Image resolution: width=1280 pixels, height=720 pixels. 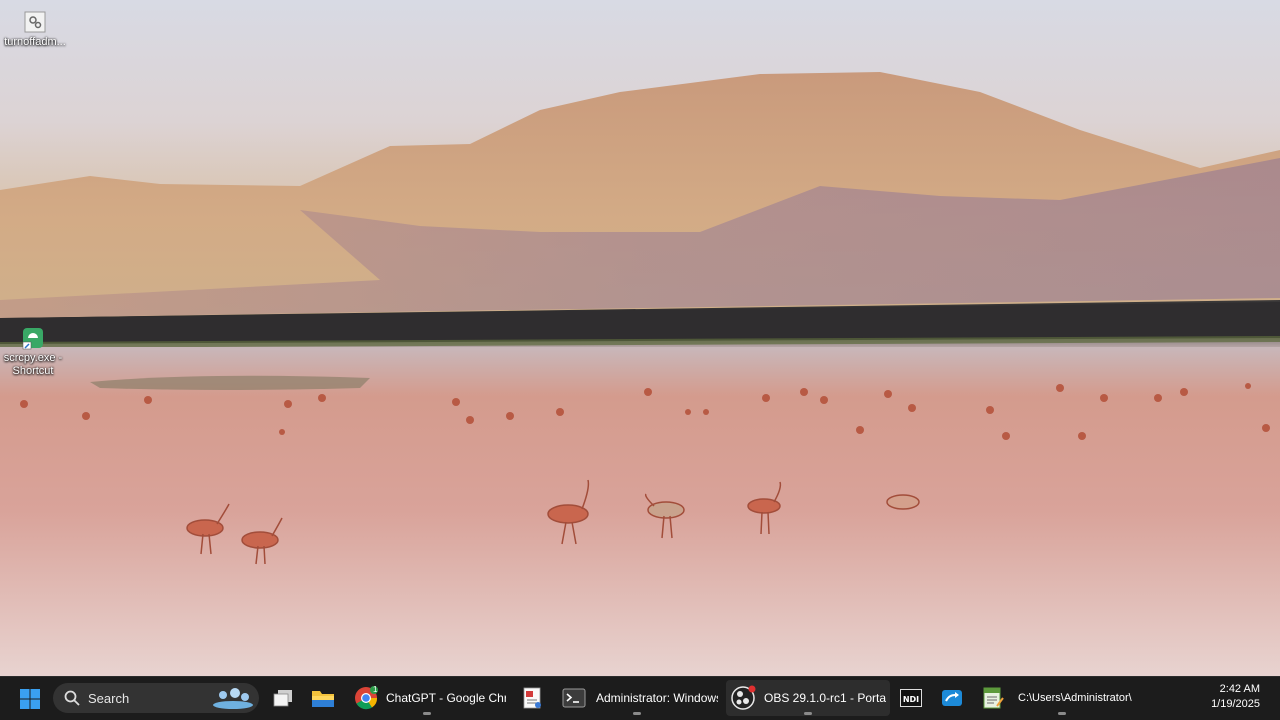 I want to click on chrome-badge: 1, so click(x=375, y=689).